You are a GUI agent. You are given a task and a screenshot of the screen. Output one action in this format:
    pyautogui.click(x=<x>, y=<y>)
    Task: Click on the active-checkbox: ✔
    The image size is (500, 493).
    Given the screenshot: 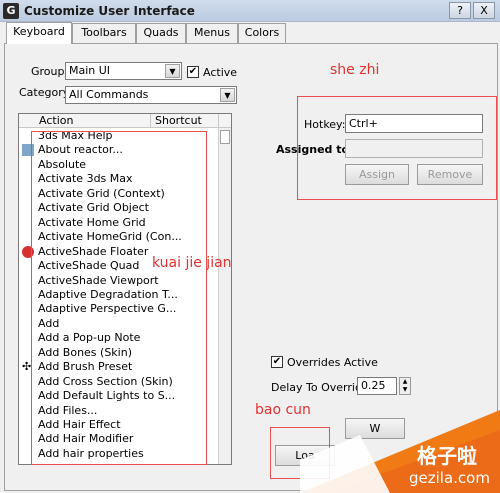 What is the action you would take?
    pyautogui.click(x=193, y=72)
    